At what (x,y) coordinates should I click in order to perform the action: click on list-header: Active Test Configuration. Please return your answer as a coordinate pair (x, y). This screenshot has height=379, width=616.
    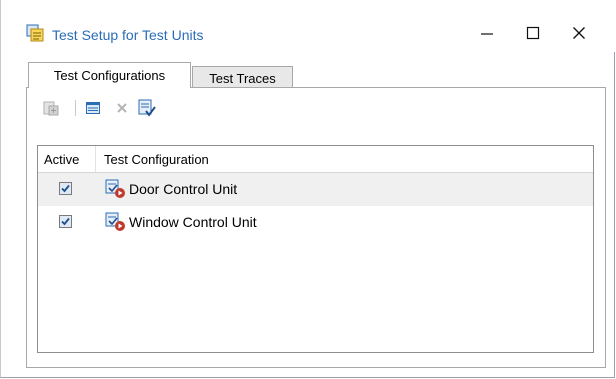
    Looking at the image, I should click on (315, 159).